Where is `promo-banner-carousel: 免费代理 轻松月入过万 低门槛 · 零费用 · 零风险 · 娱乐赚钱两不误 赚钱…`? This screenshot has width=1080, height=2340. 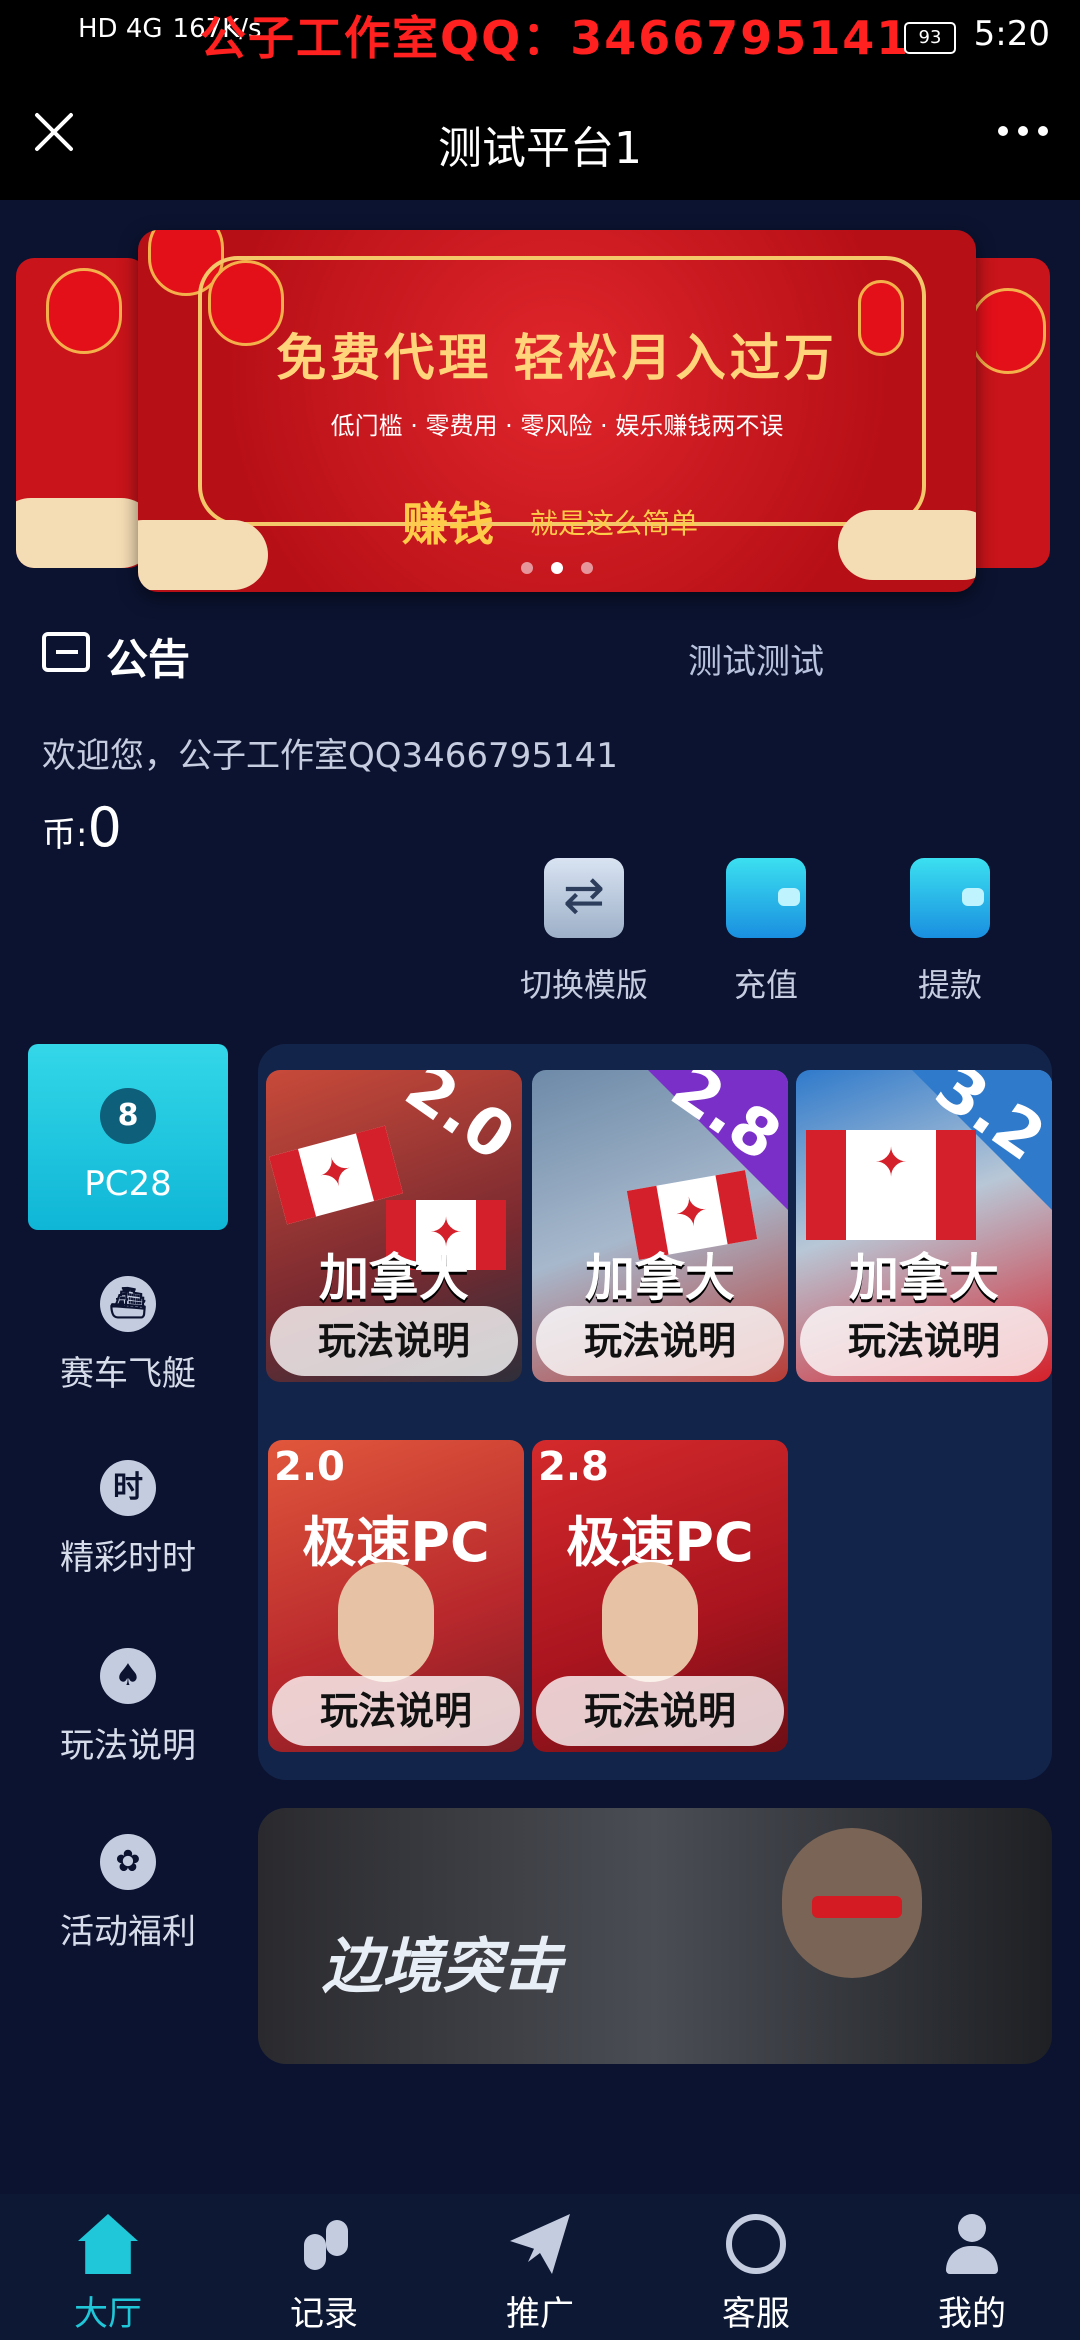 promo-banner-carousel: 免费代理 轻松月入过万 低门槛 · 零费用 · 零风险 · 娱乐赚钱两不误 赚钱… is located at coordinates (557, 411).